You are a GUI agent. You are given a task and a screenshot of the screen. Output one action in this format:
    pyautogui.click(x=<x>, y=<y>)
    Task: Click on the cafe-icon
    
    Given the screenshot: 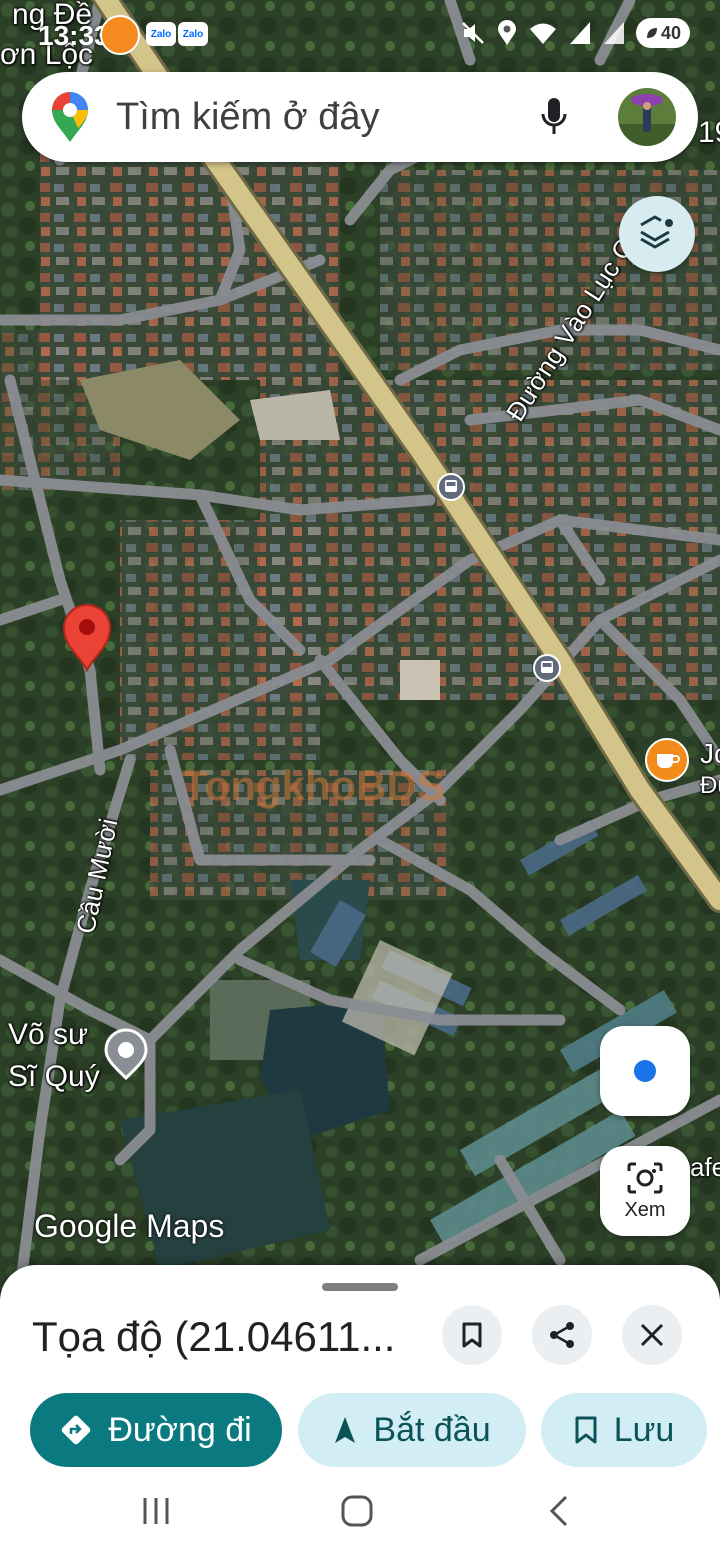 What is the action you would take?
    pyautogui.click(x=667, y=760)
    